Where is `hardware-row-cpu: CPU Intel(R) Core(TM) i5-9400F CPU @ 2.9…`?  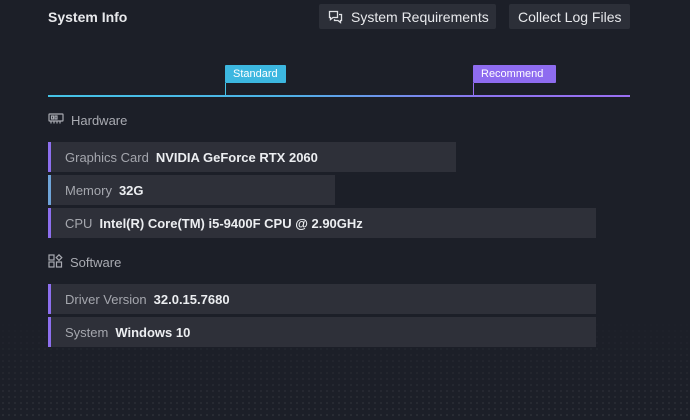
hardware-row-cpu: CPU Intel(R) Core(TM) i5-9400F CPU @ 2.9… is located at coordinates (322, 223).